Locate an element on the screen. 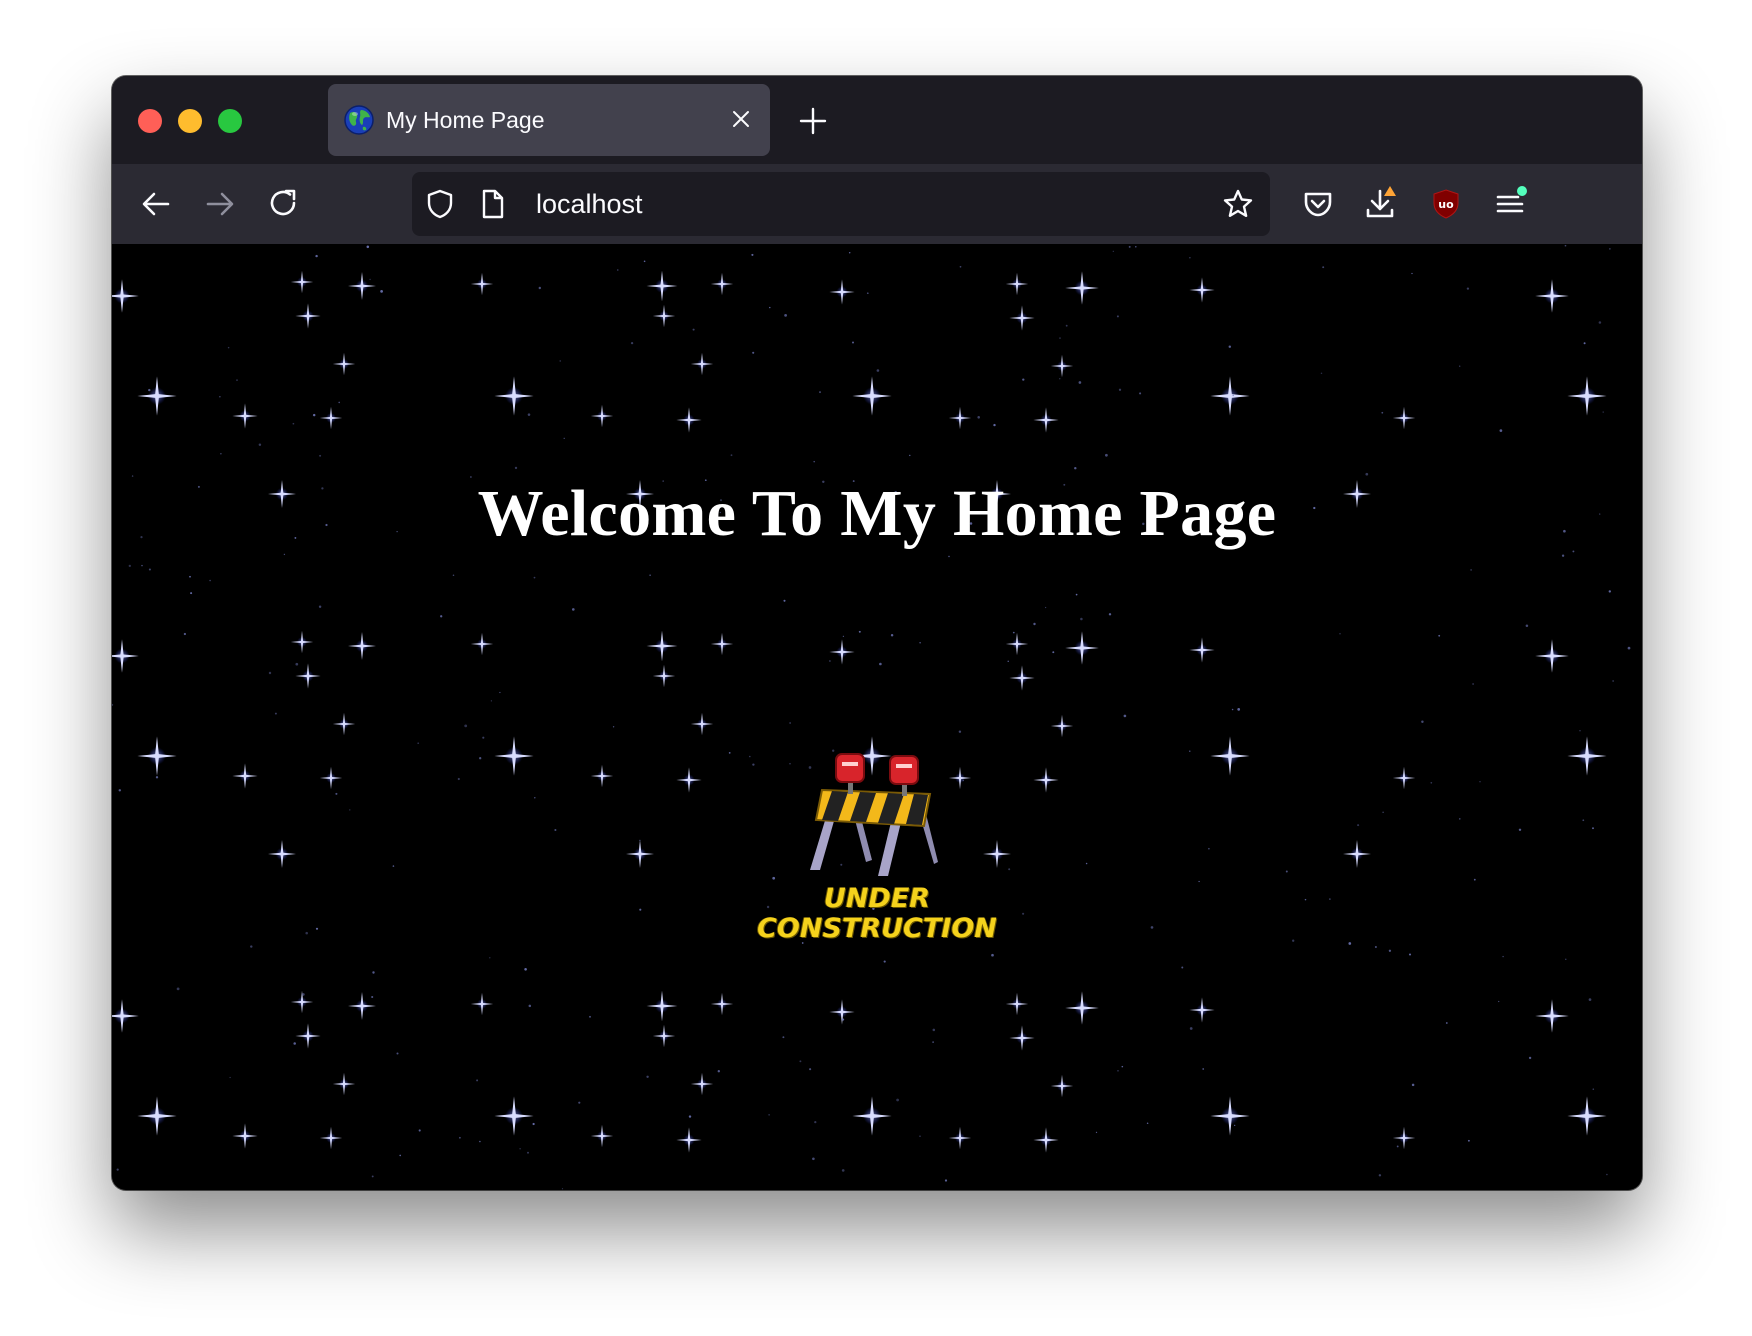  construction-text: CONSTRUCTION is located at coordinates (877, 928).